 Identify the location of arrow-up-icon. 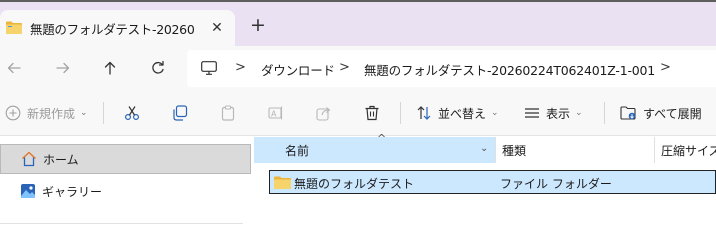
(110, 68).